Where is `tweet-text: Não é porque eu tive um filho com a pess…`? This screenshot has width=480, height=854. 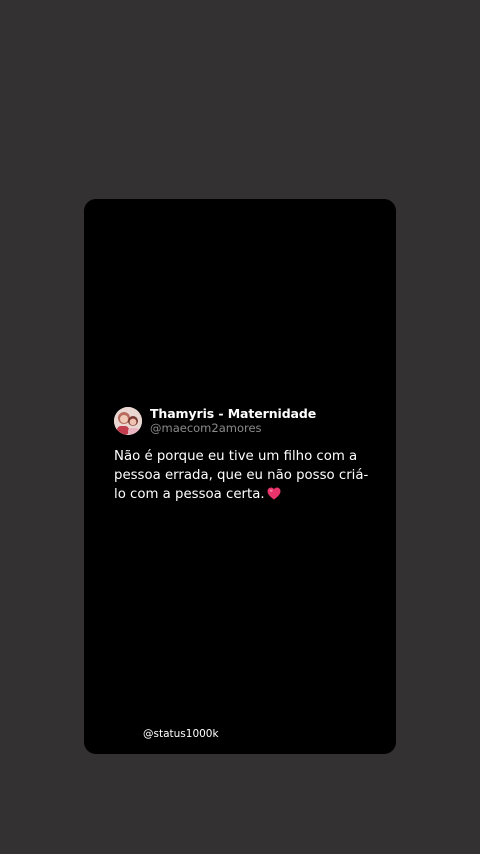
tweet-text: Não é porque eu tive um filho com a pess… is located at coordinates (244, 475).